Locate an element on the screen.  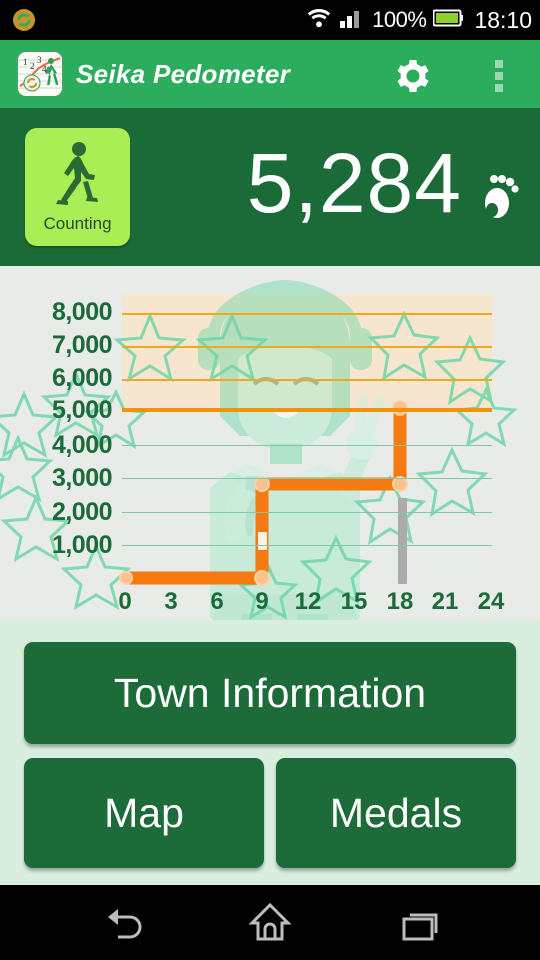
y-tick-label: 7,000 is located at coordinates (82, 345).